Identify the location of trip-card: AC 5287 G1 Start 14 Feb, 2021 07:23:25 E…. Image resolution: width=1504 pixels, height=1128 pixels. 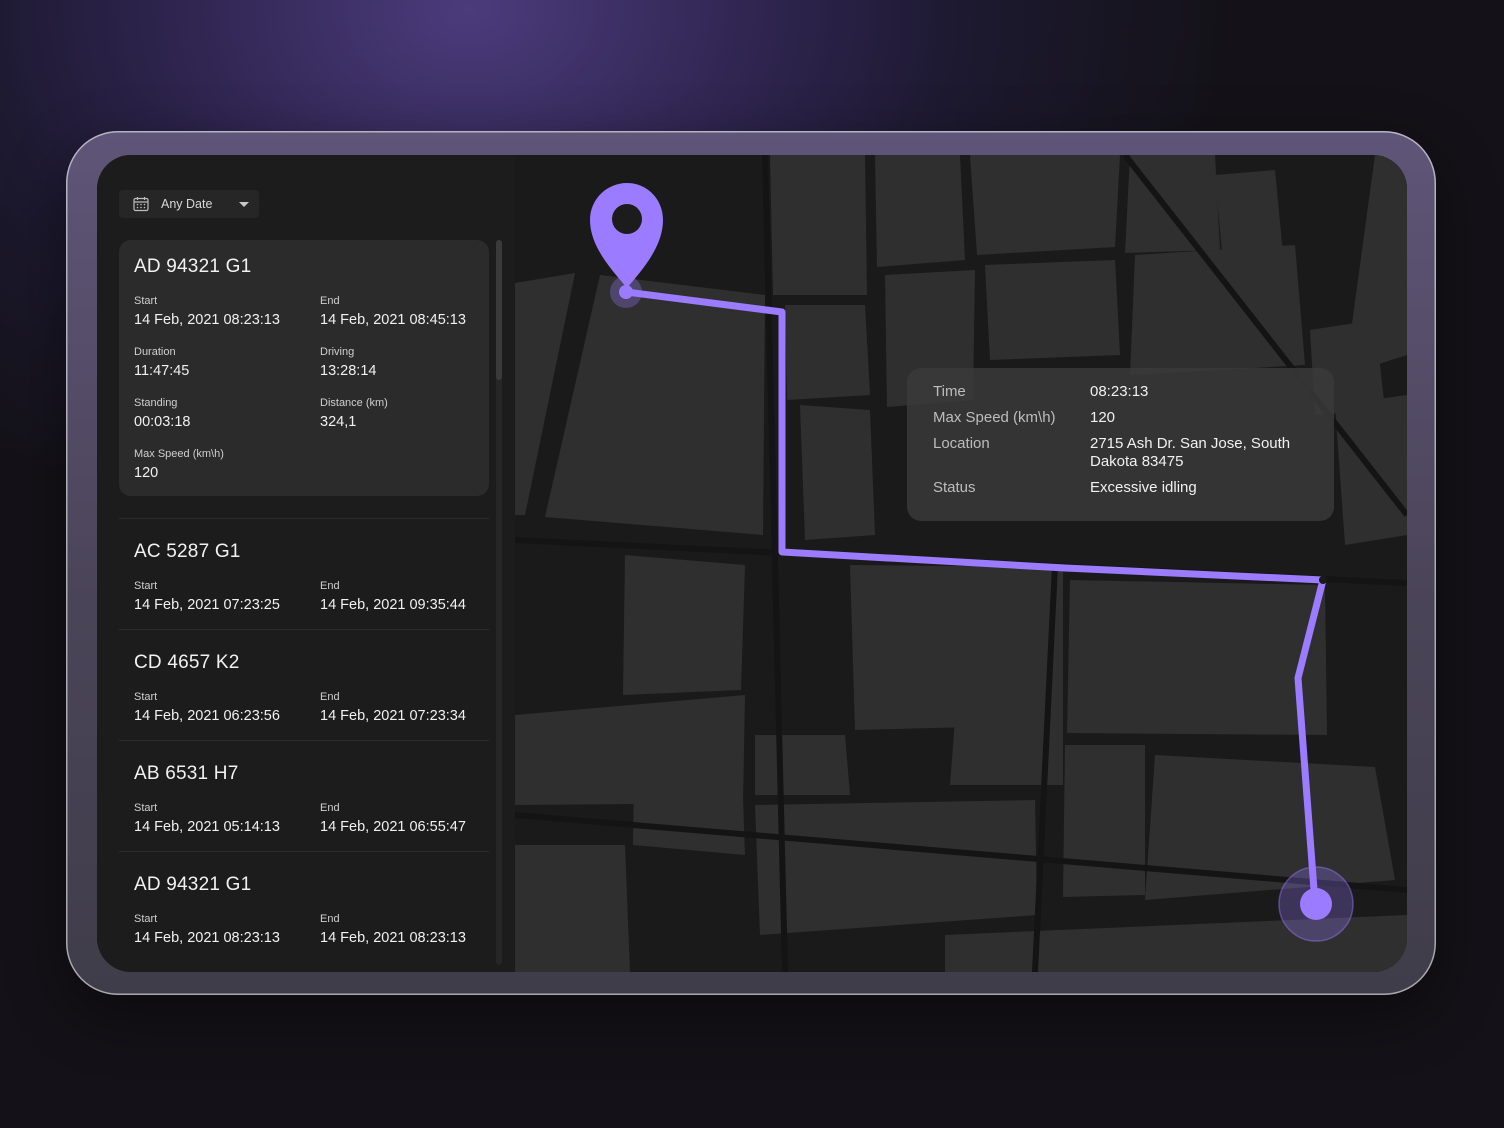
(304, 573).